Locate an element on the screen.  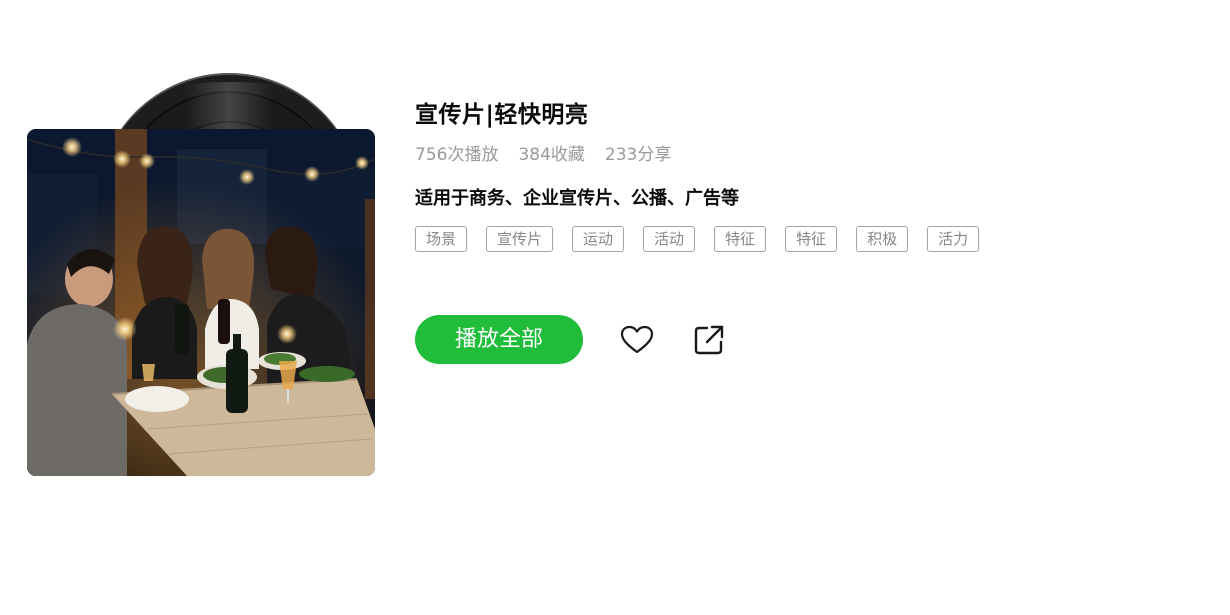
action-bar: 播放全部 is located at coordinates (571, 339).